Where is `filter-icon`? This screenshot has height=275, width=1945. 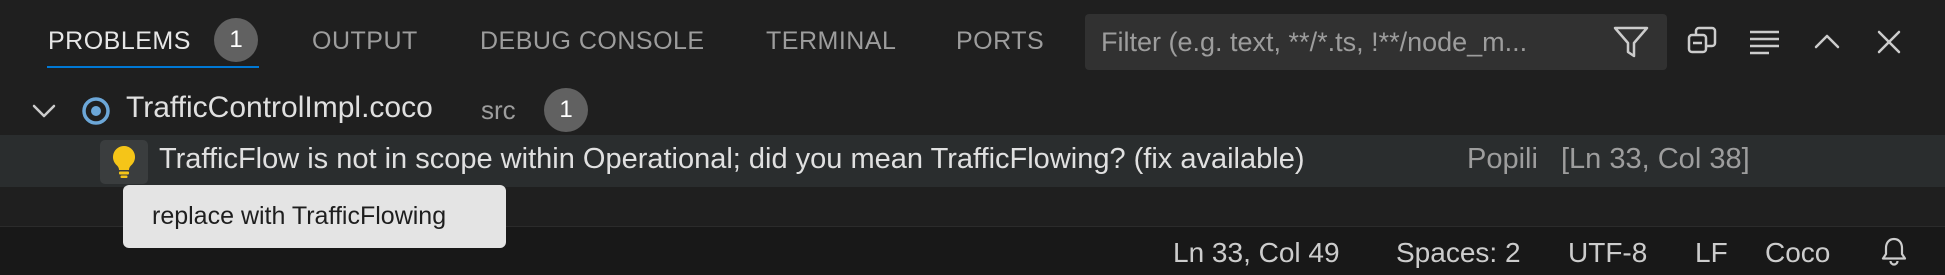
filter-icon is located at coordinates (1631, 42).